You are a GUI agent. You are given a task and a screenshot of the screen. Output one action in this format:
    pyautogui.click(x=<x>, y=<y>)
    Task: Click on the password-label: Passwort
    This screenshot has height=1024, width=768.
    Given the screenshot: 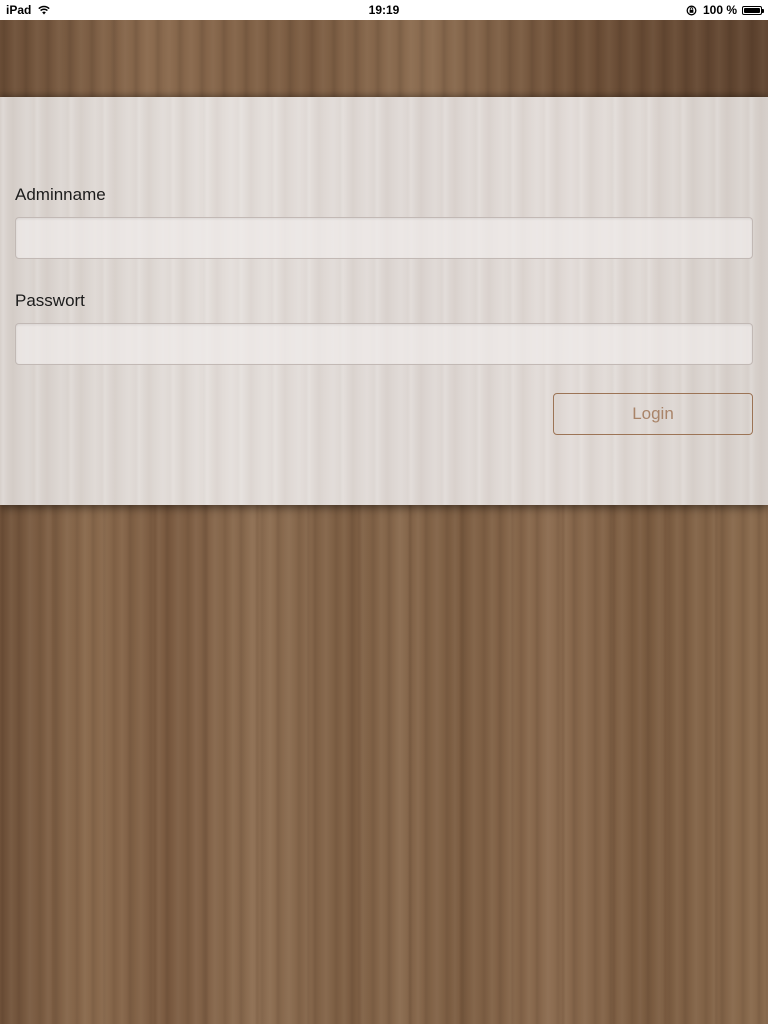 What is the action you would take?
    pyautogui.click(x=50, y=300)
    